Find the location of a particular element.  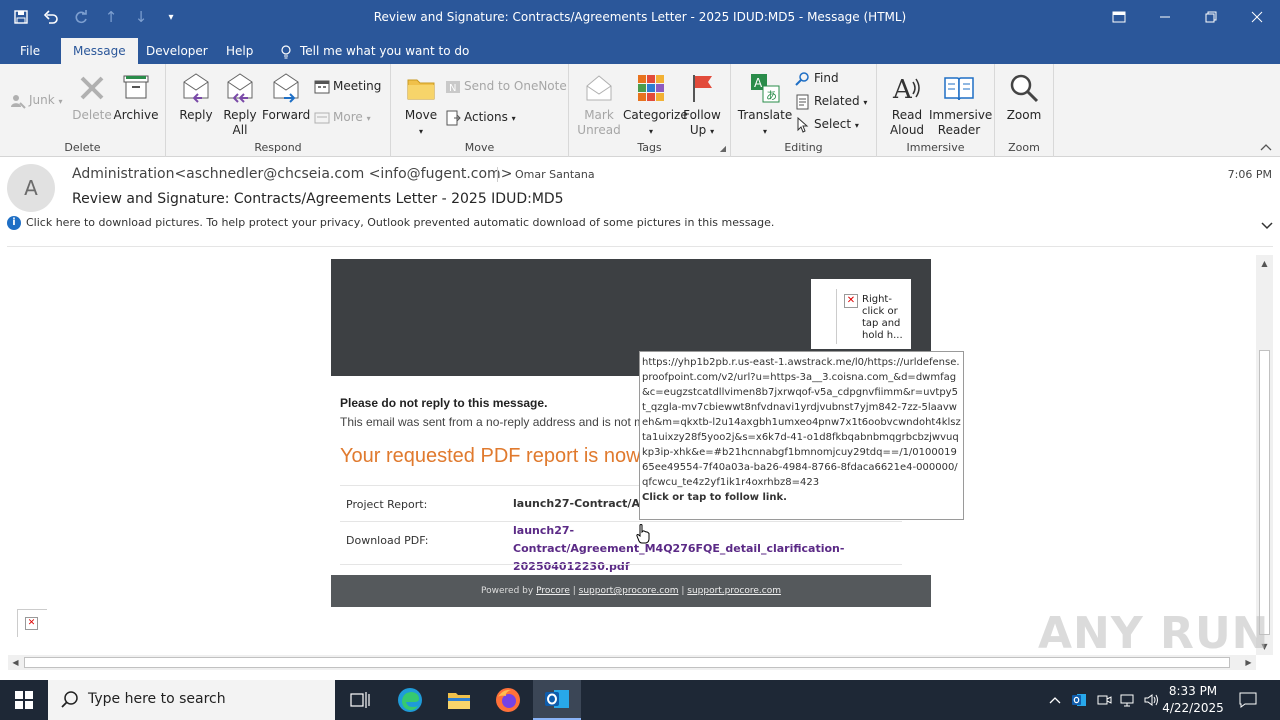

reply-all-label-2: All is located at coordinates (240, 130).